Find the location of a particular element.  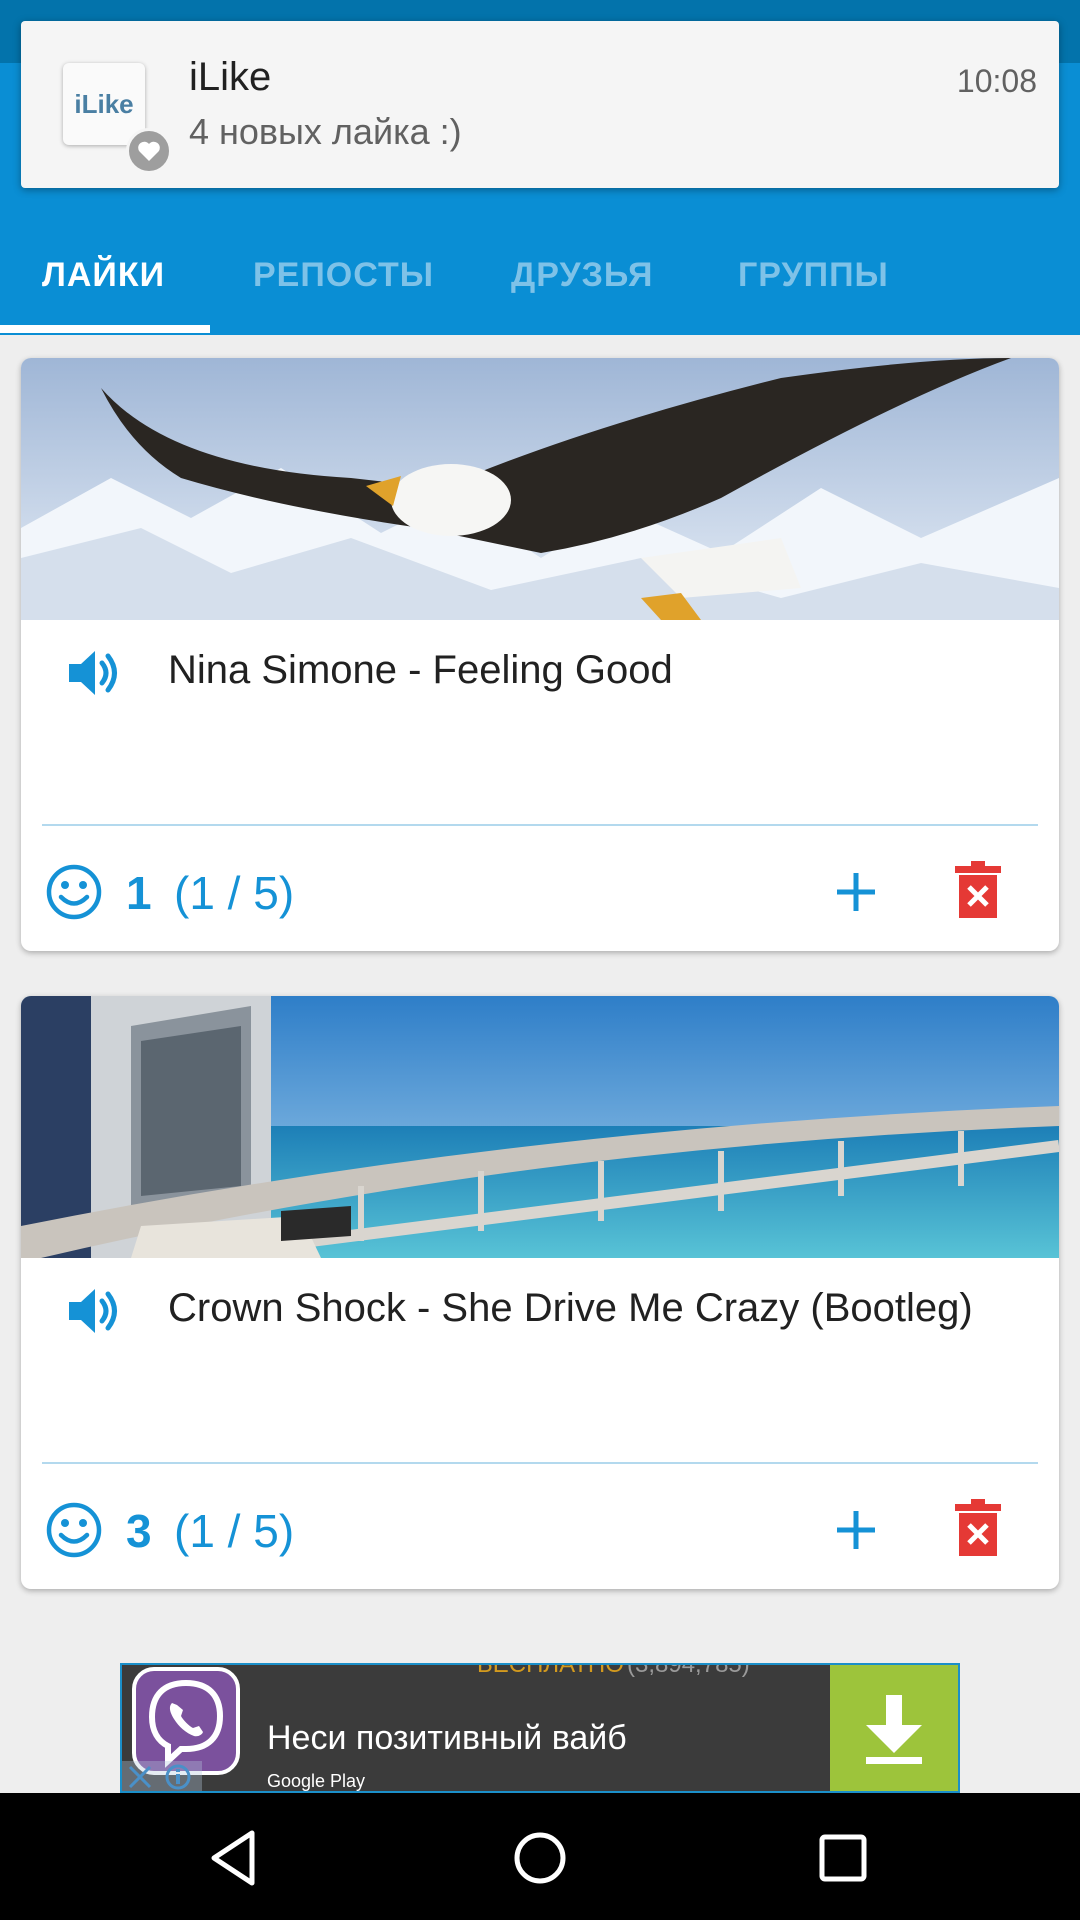

home-icon is located at coordinates (540, 1858).